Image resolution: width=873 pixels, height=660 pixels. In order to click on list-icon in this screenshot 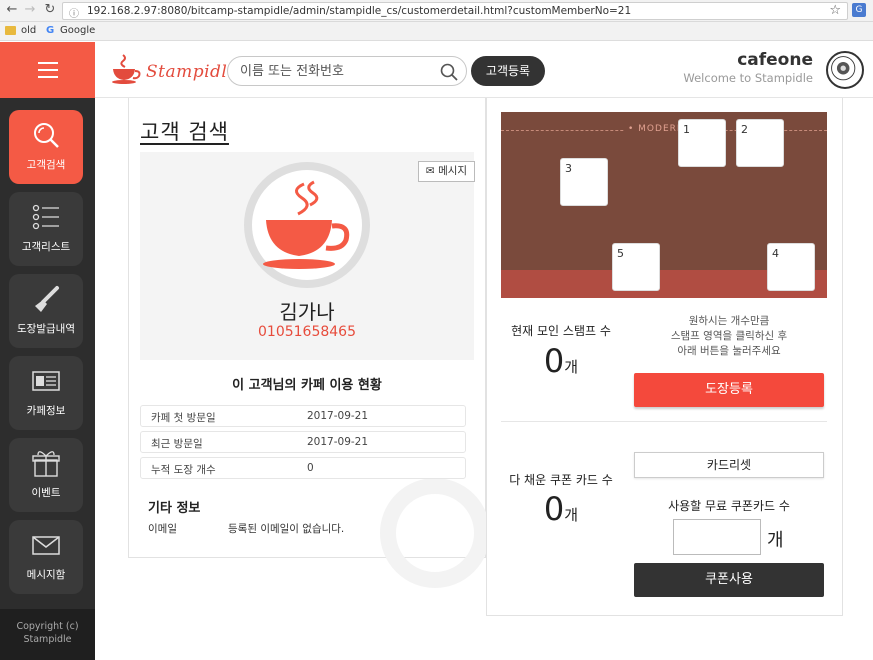, I will do `click(45, 217)`.